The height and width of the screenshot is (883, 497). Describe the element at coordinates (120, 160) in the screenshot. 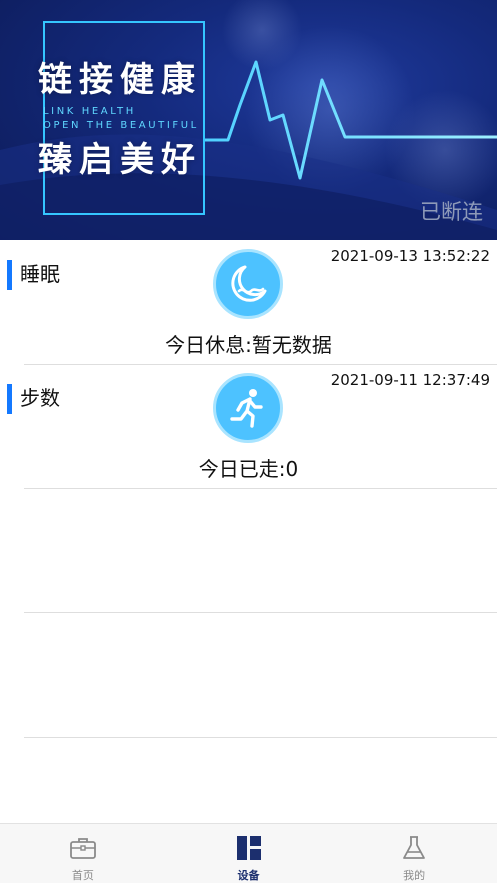

I see `banner-slogan-line2: 臻启美好` at that location.